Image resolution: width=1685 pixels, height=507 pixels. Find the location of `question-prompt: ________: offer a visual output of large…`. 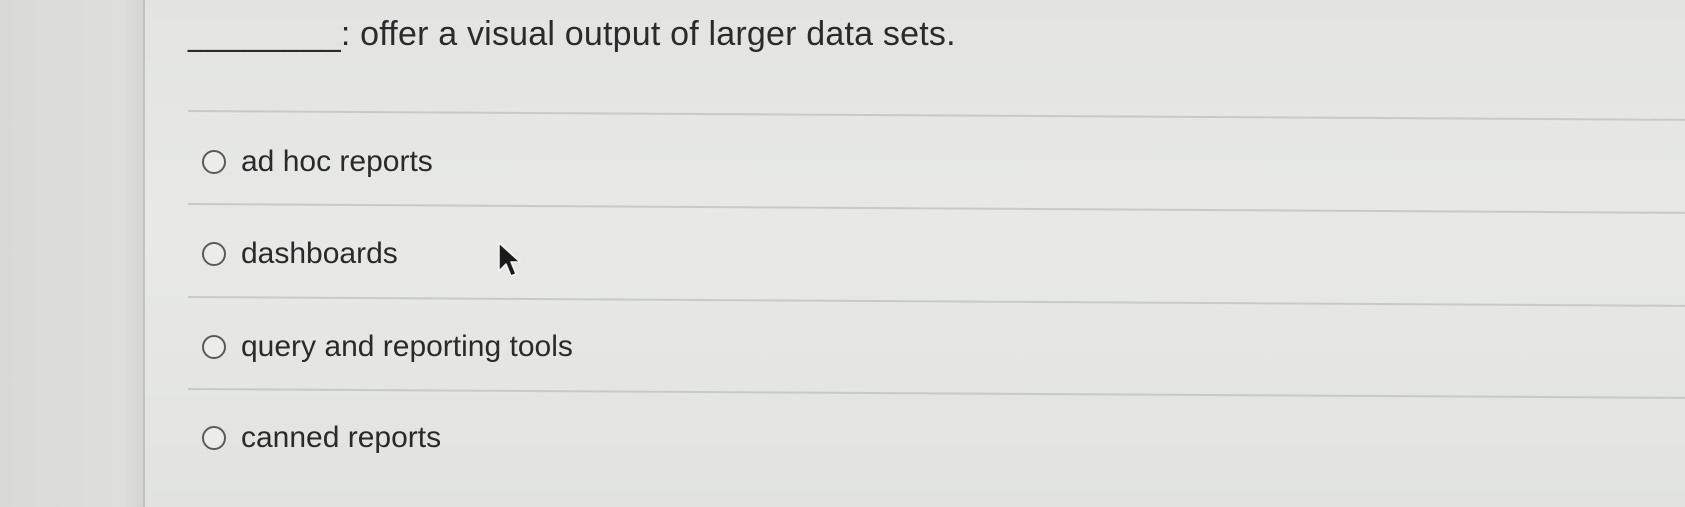

question-prompt: ________: offer a visual output of large… is located at coordinates (572, 34).